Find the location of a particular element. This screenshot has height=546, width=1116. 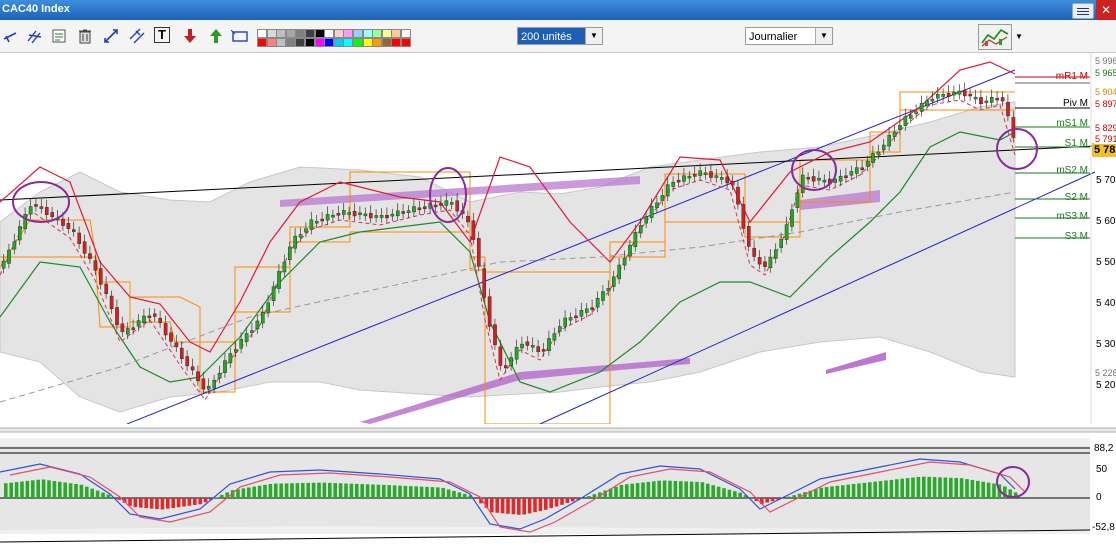

chart-type-button is located at coordinates (995, 37).